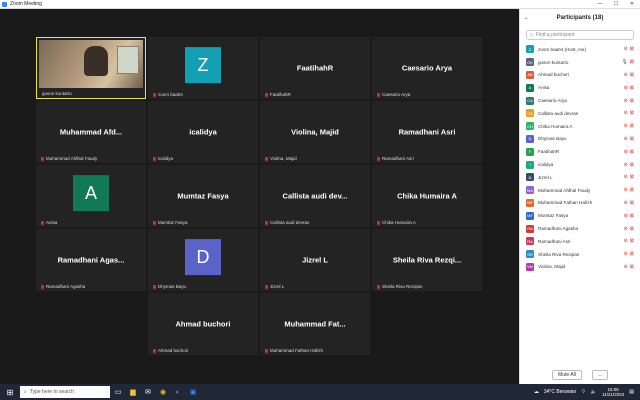 Image resolution: width=640 pixels, height=400 pixels. What do you see at coordinates (580, 113) in the screenshot?
I see `participant-row: CA Callista audi devras ⊘ ⊠` at bounding box center [580, 113].